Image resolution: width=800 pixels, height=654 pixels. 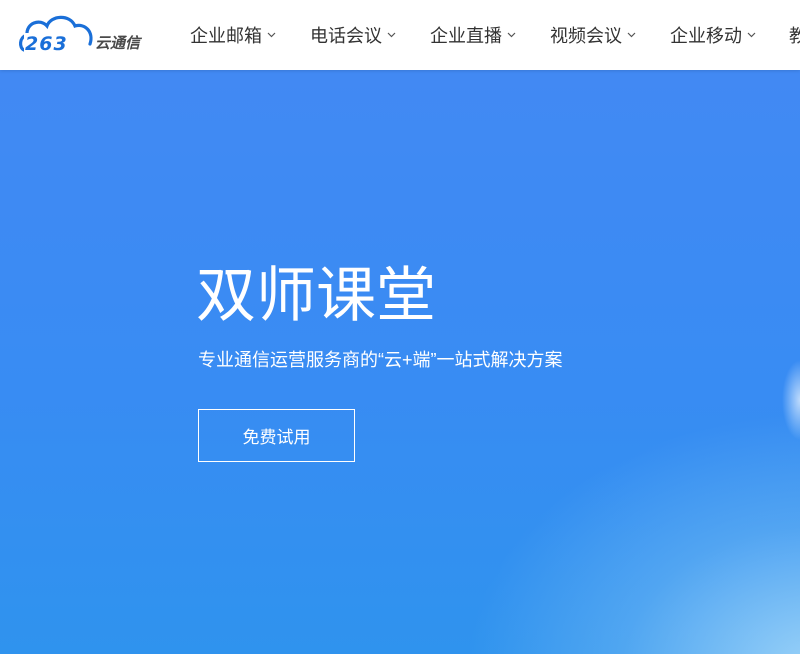 I want to click on hero-subtitle: 专业通信运营服务商的“云+端”一站式解决方案, so click(x=380, y=360).